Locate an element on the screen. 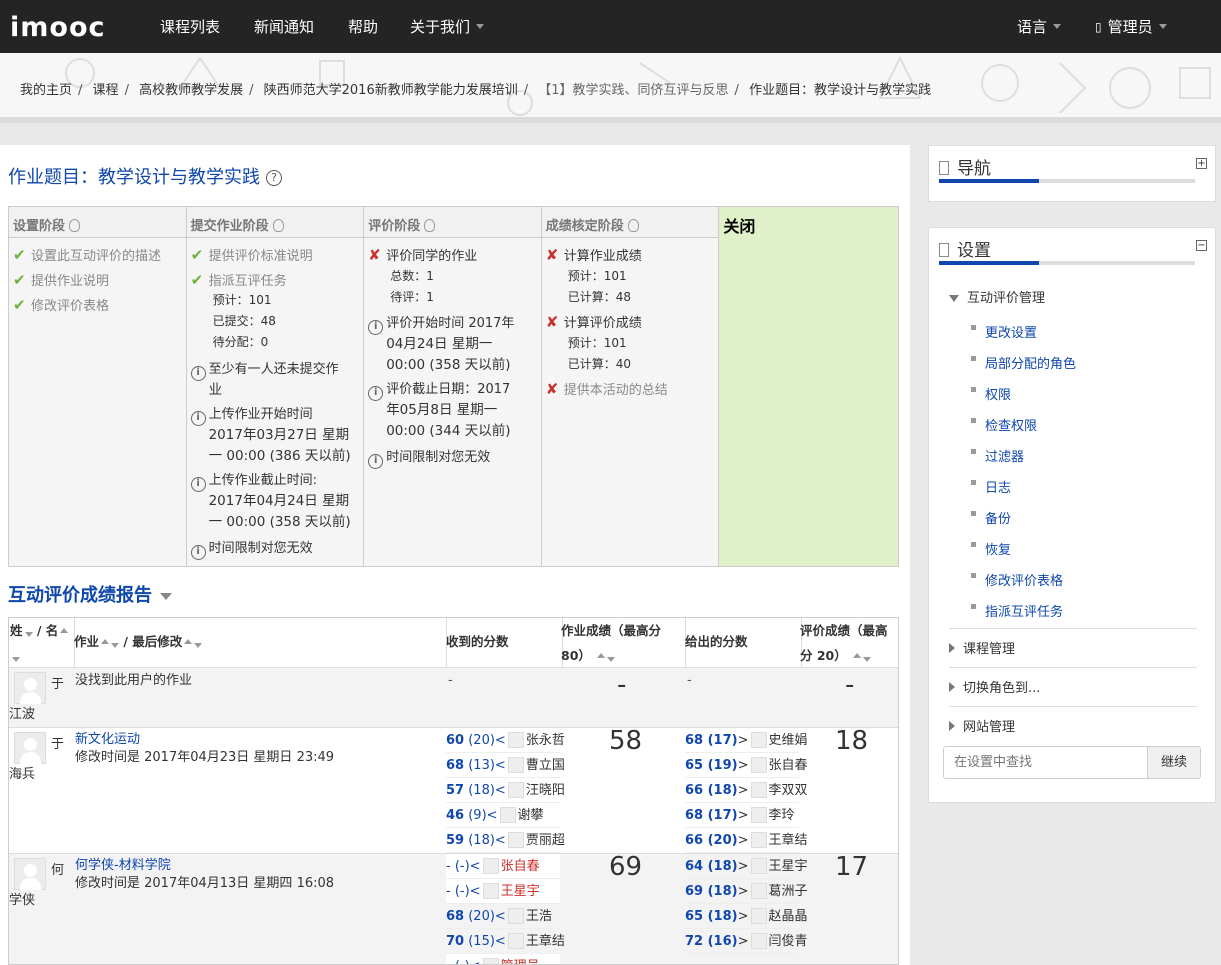  reviewer-name: 曹立国 is located at coordinates (545, 765).